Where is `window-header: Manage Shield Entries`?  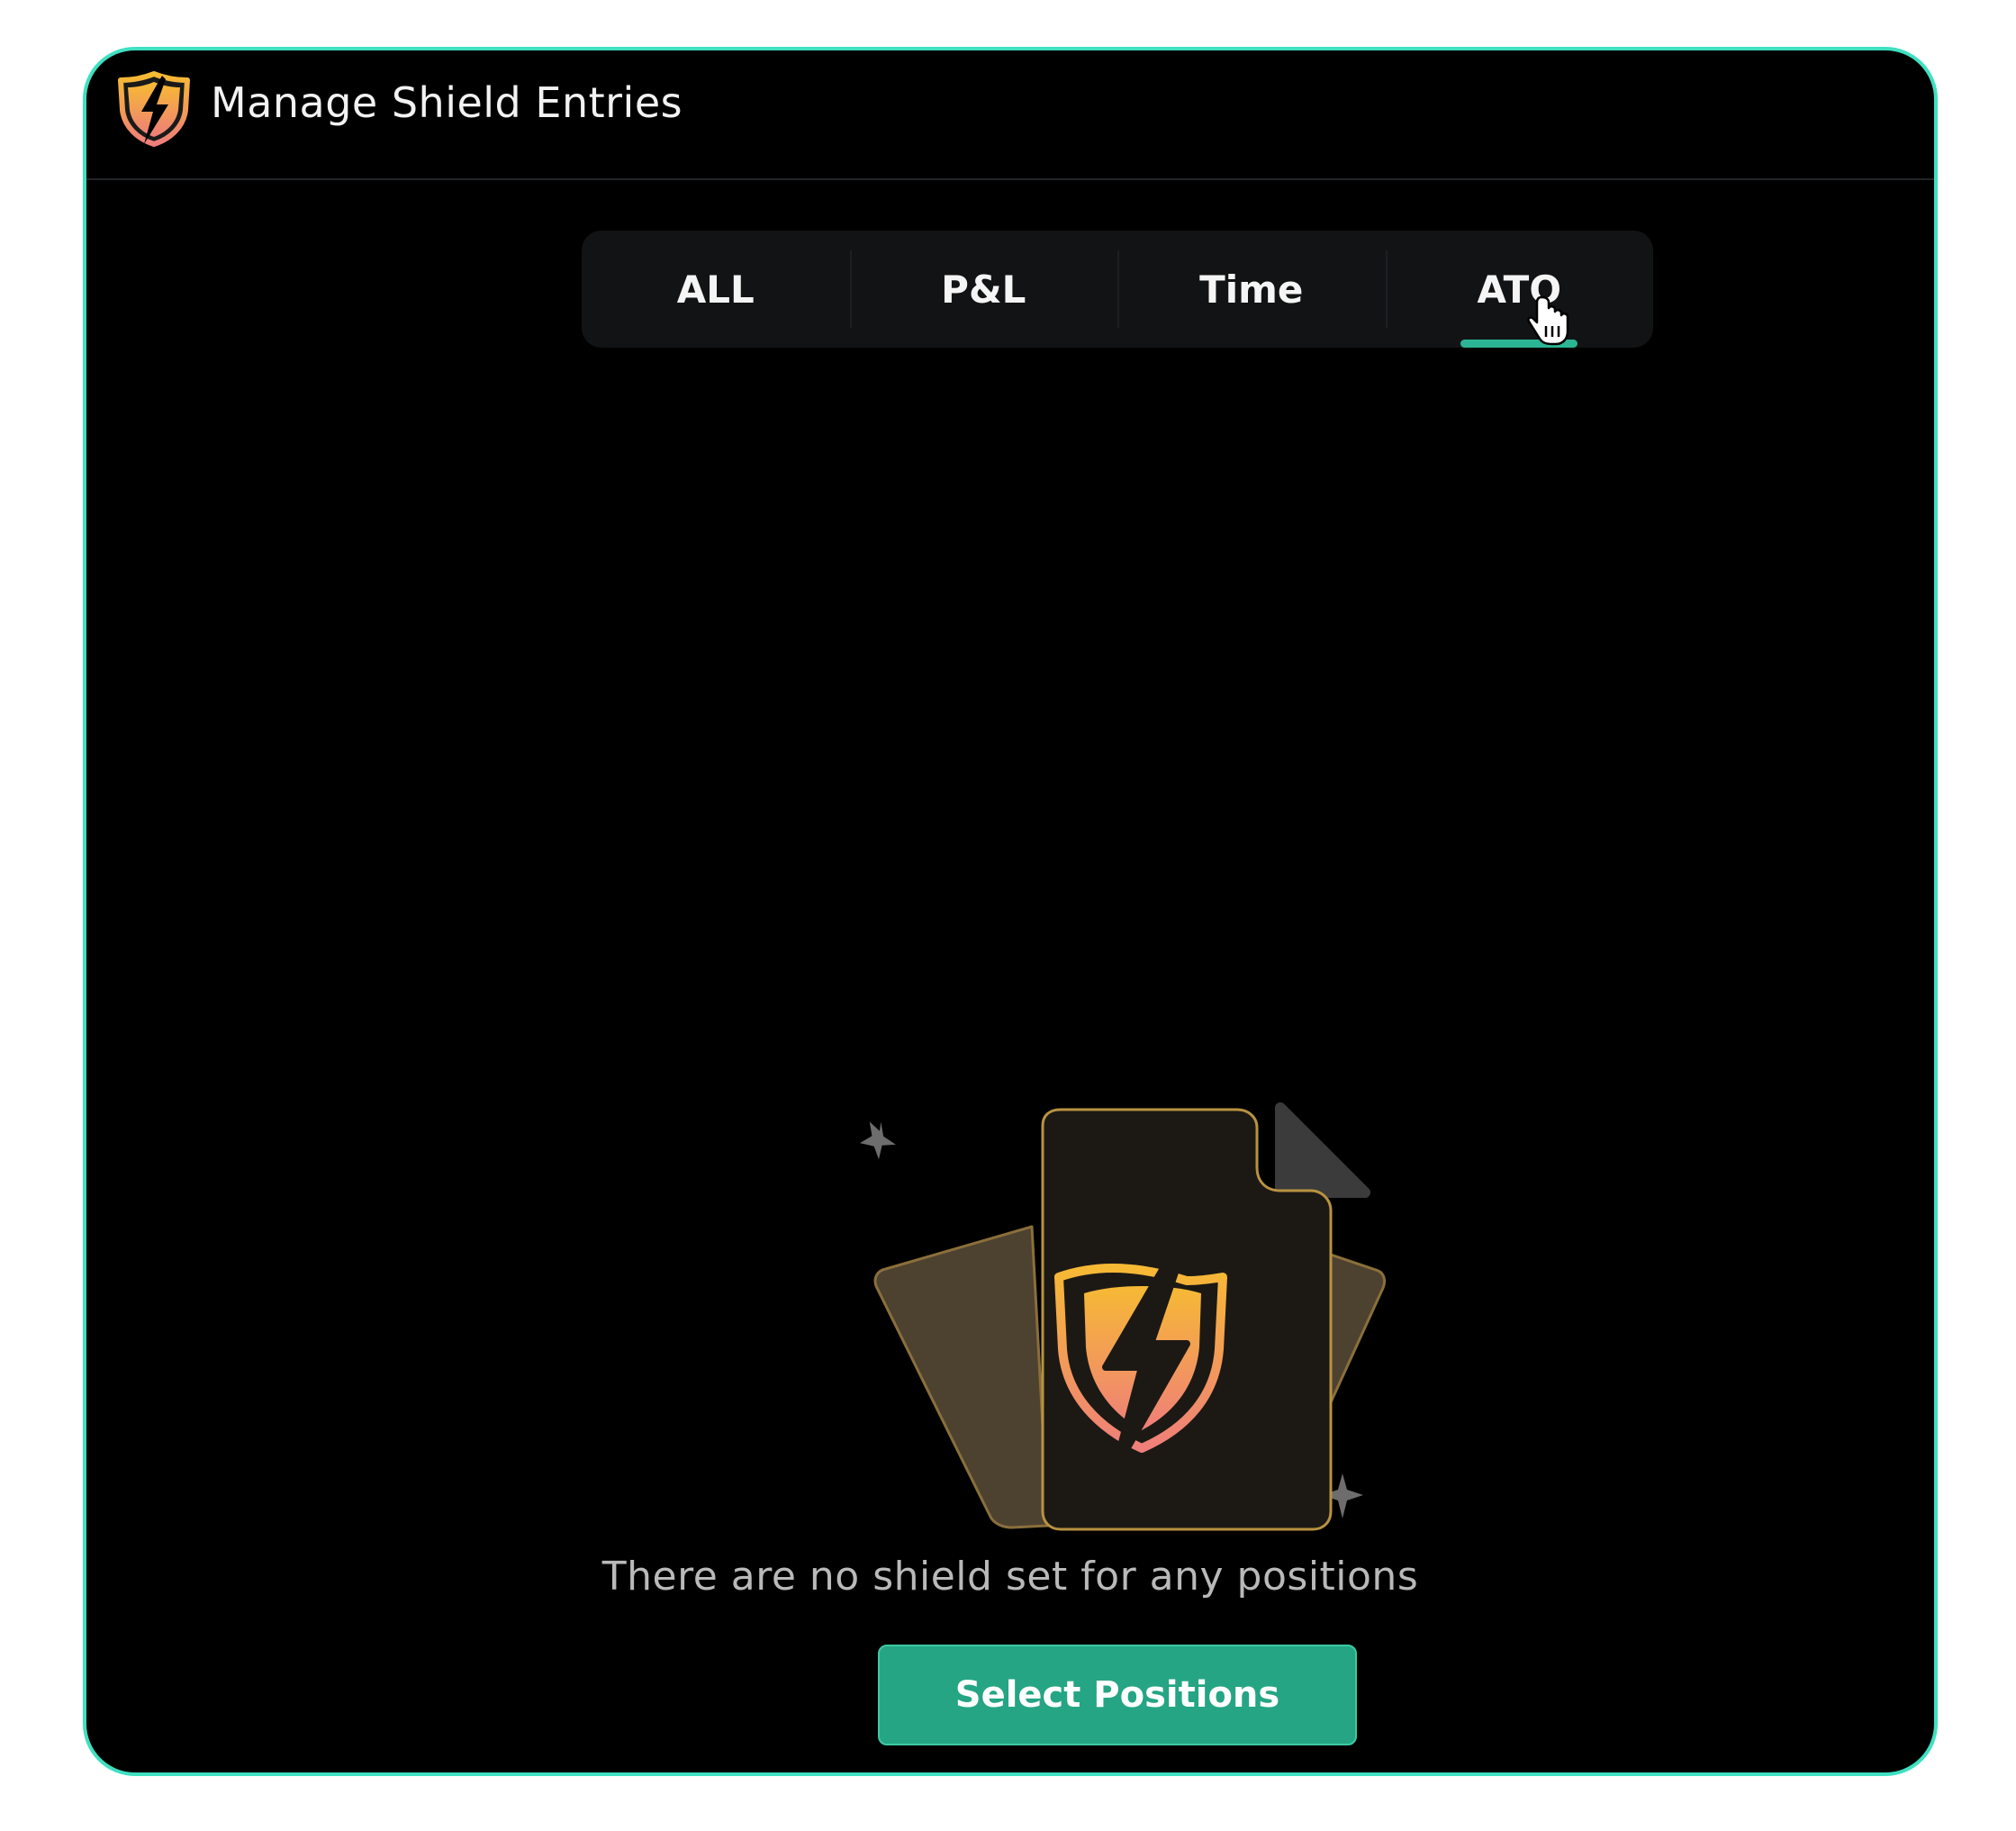 window-header: Manage Shield Entries is located at coordinates (1010, 115).